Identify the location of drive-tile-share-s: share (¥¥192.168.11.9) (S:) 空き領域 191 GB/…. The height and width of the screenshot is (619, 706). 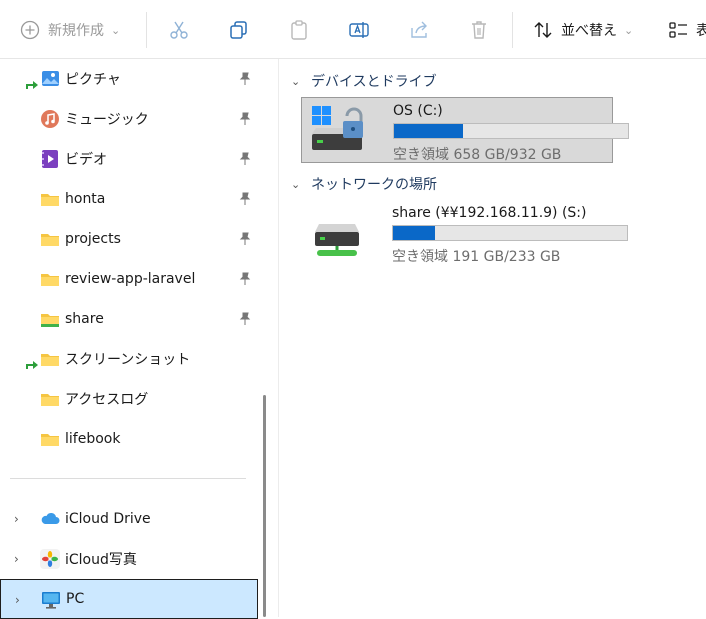
(464, 233).